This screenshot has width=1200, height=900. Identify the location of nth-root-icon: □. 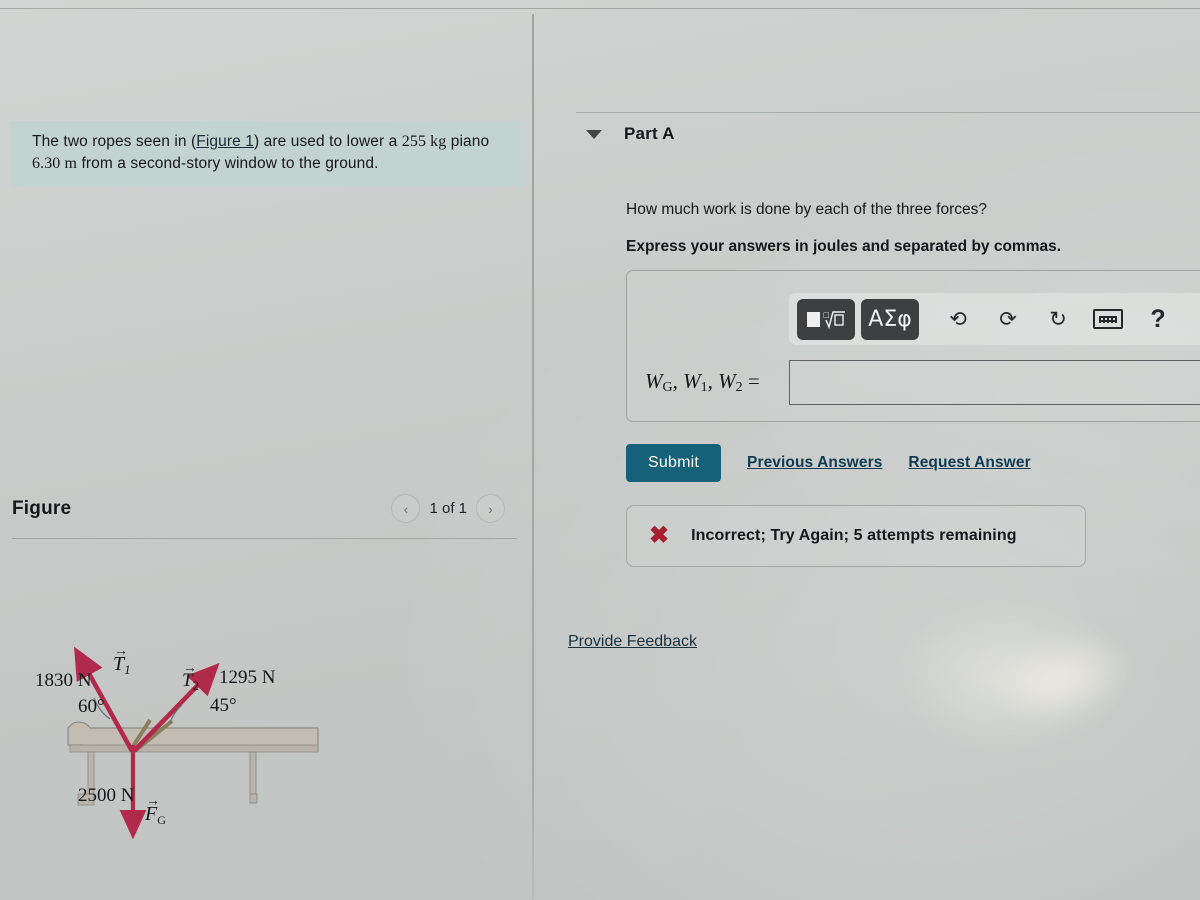
(834, 319).